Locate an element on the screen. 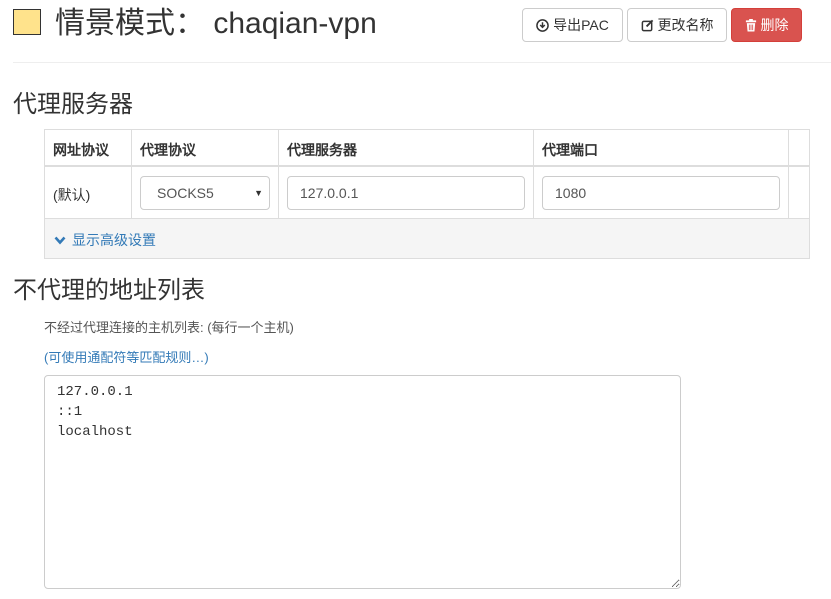 The image size is (831, 599). proxy-protocol-select: SOCKS5 ▼ is located at coordinates (205, 193).